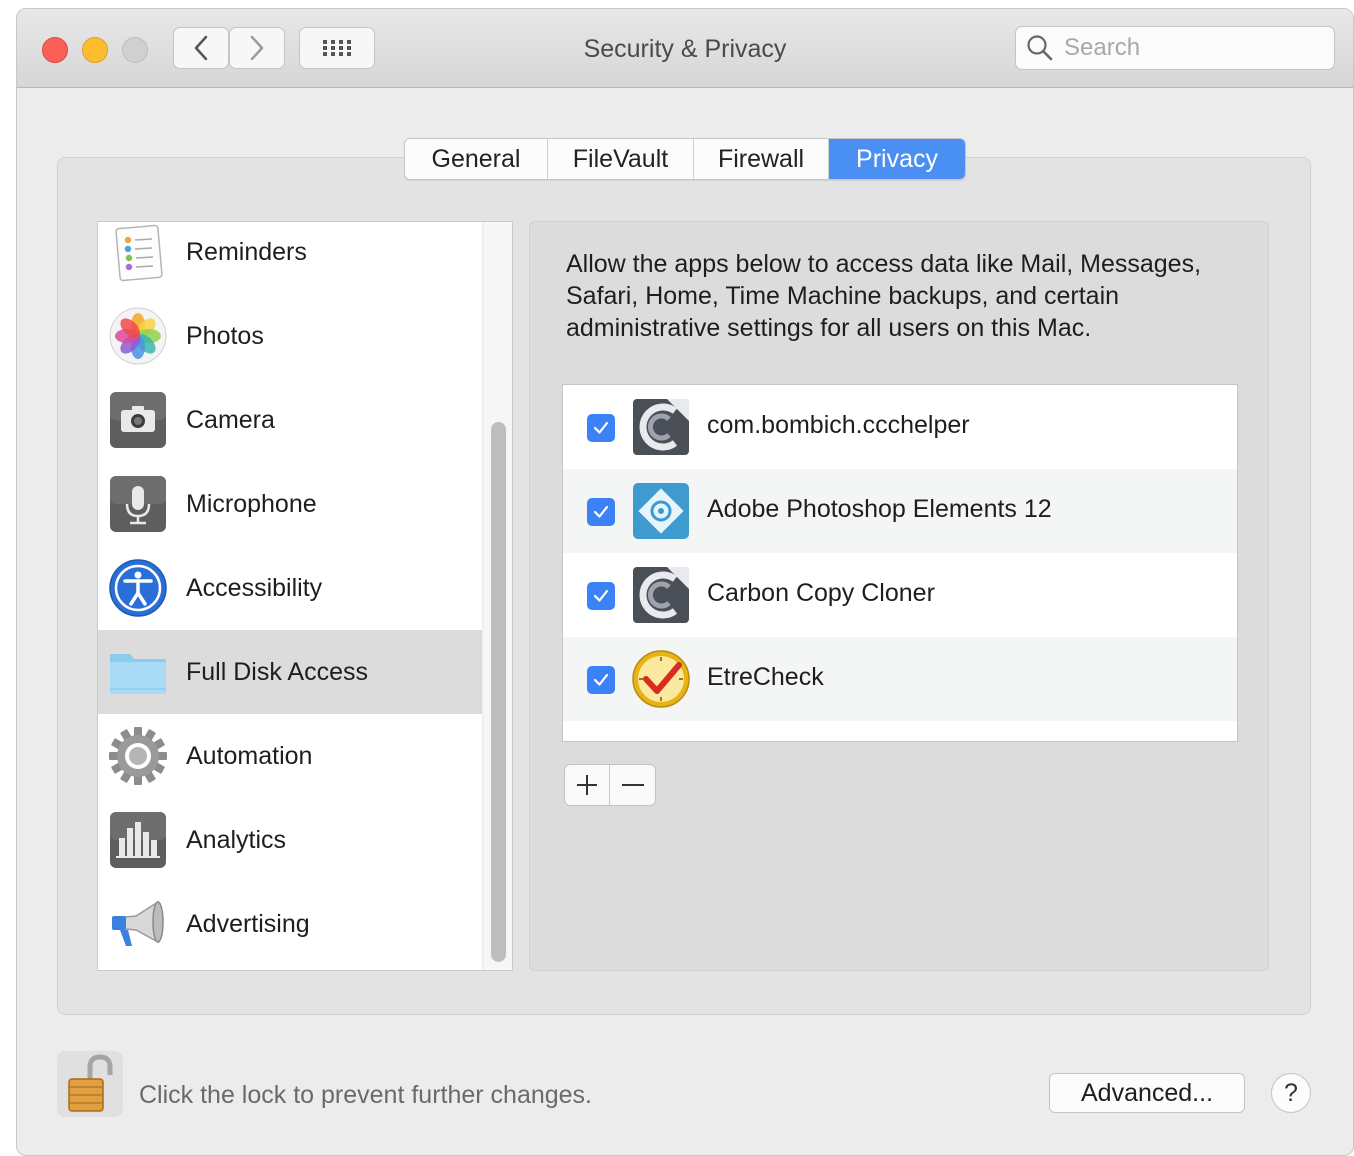 The height and width of the screenshot is (1156, 1354). I want to click on lock-button, so click(90, 1084).